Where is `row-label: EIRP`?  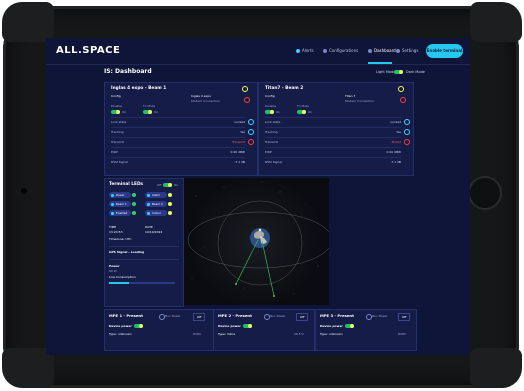 row-label: EIRP is located at coordinates (268, 152).